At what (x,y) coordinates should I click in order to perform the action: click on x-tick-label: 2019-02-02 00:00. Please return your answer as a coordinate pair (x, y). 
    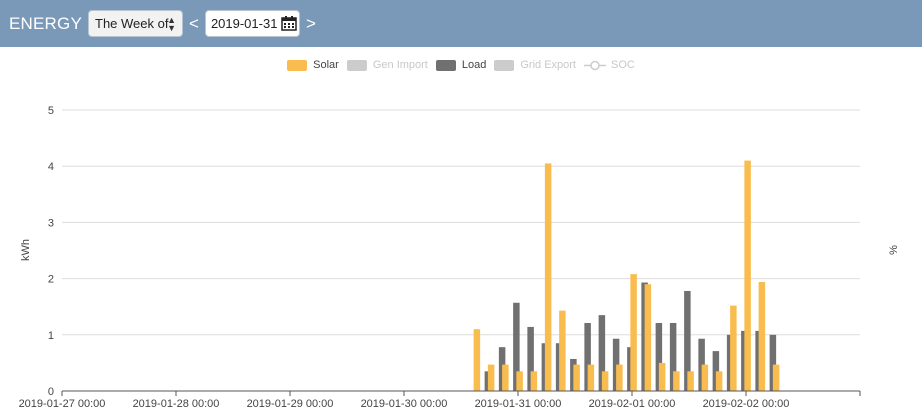
    Looking at the image, I should click on (746, 404).